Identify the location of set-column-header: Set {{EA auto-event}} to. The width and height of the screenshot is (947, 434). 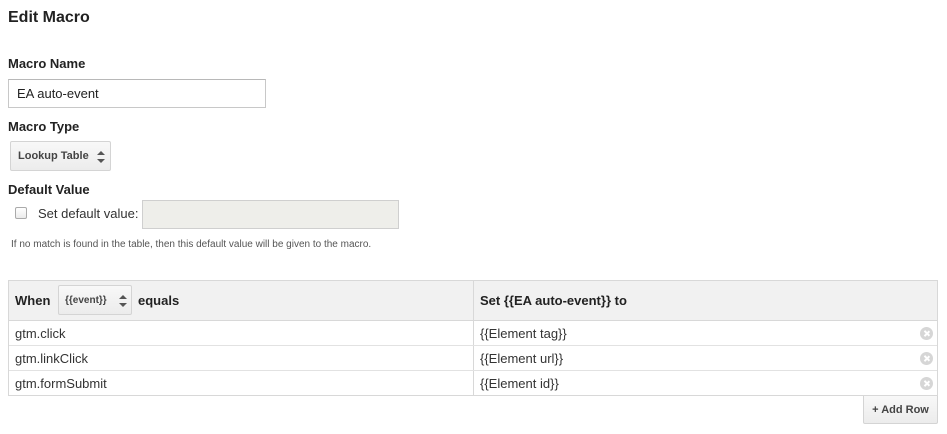
(553, 300).